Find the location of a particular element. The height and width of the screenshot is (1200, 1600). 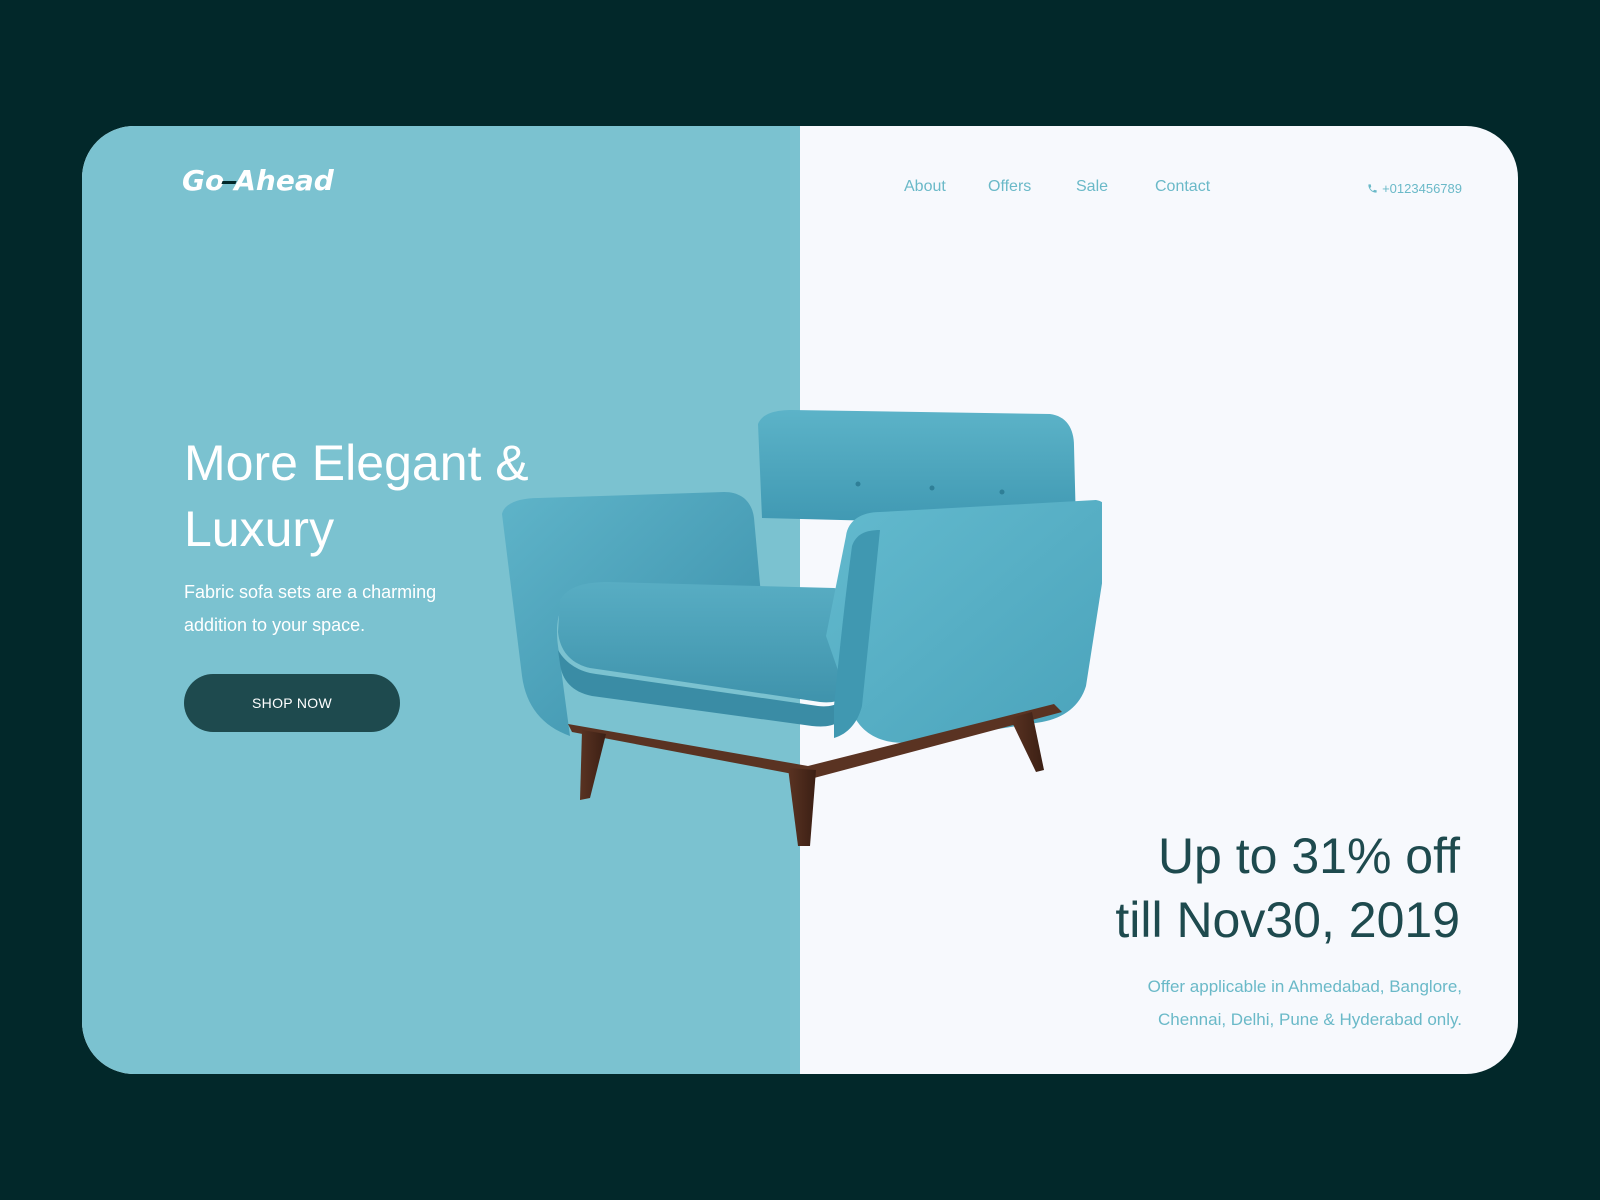

nav-item-sale: Sale is located at coordinates (1092, 187).